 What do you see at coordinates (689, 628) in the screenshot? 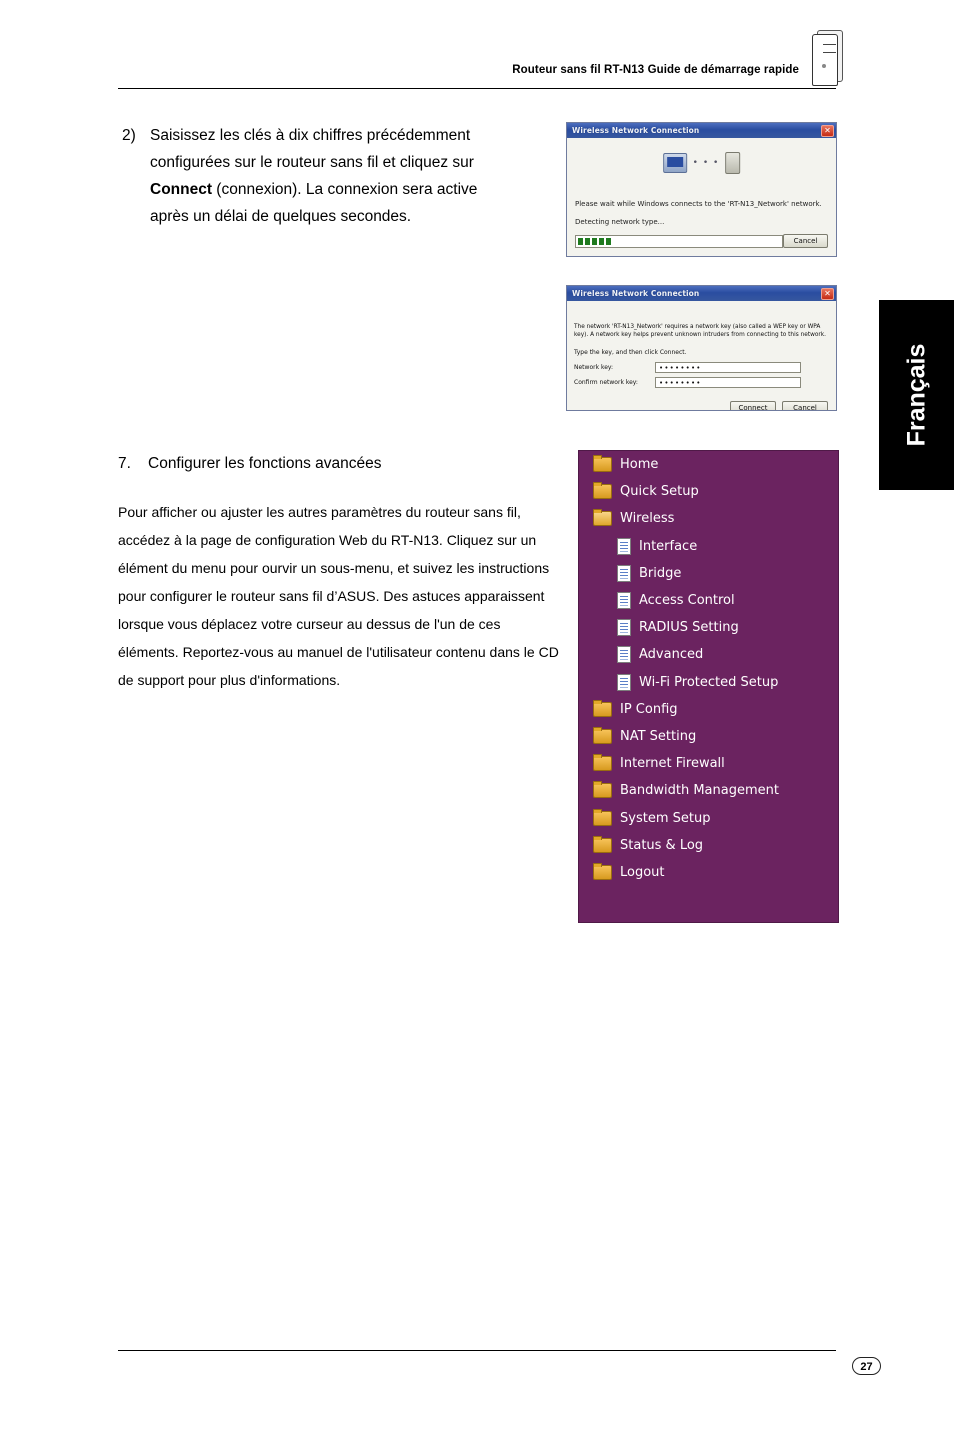
I see `menu-item-label: RADIUS Setting` at bounding box center [689, 628].